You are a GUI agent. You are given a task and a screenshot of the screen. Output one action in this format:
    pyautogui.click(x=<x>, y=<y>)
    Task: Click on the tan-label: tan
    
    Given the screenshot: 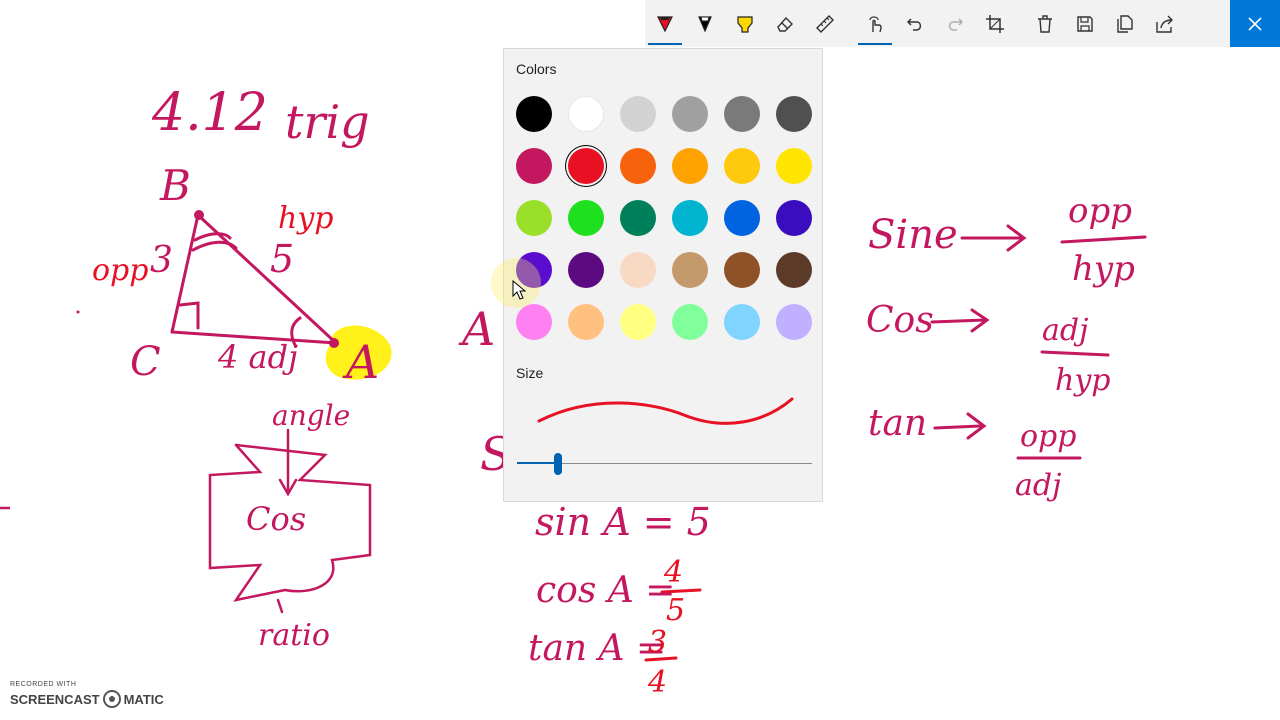 What is the action you would take?
    pyautogui.click(x=897, y=423)
    